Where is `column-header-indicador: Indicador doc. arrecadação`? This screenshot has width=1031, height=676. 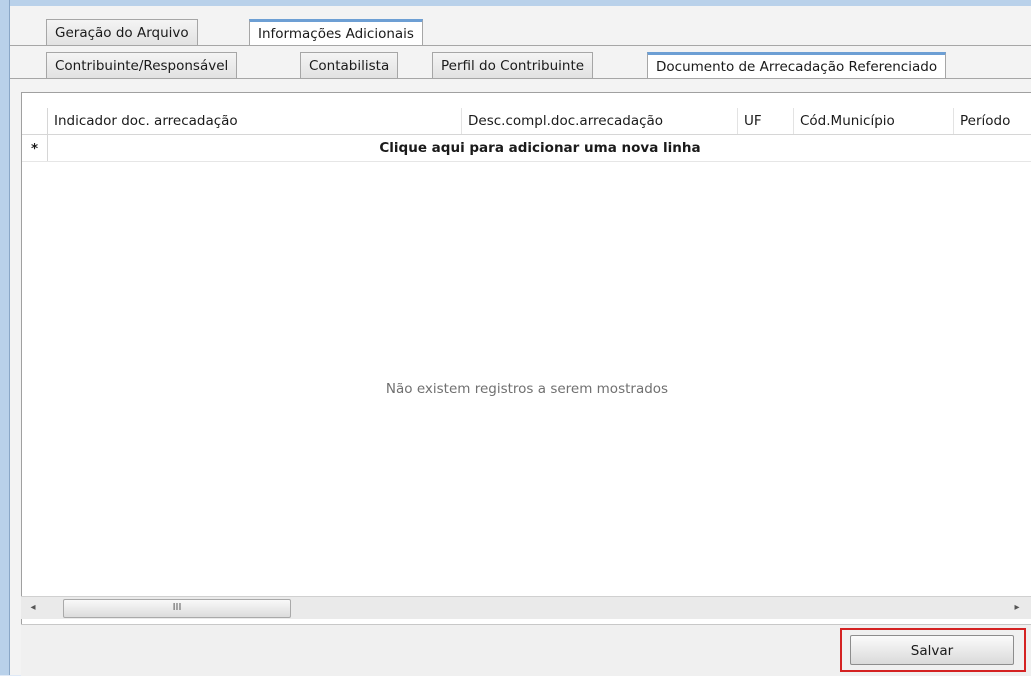 column-header-indicador: Indicador doc. arrecadação is located at coordinates (255, 121).